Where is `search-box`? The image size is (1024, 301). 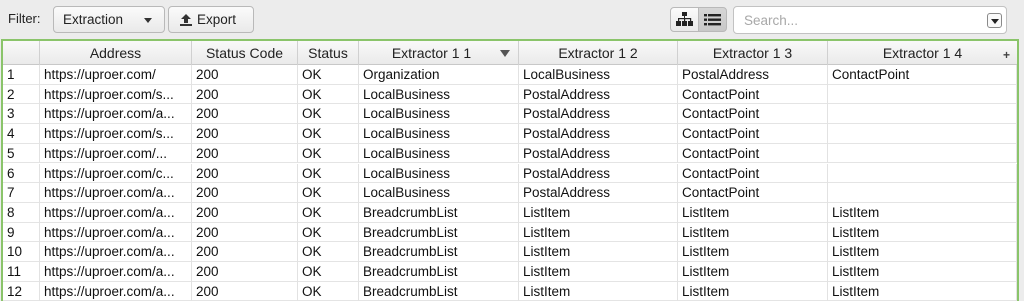 search-box is located at coordinates (870, 20).